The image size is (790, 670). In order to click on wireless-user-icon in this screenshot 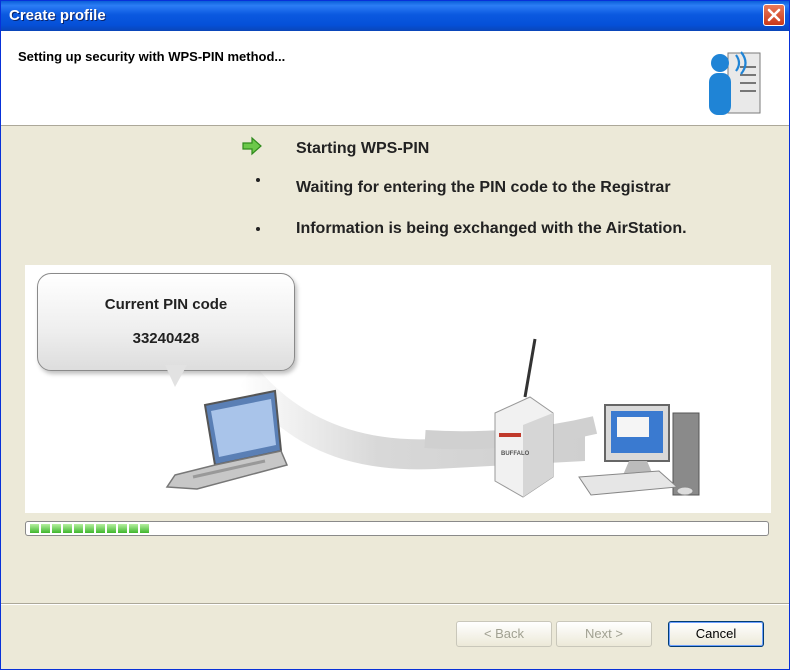, I will do `click(735, 83)`.